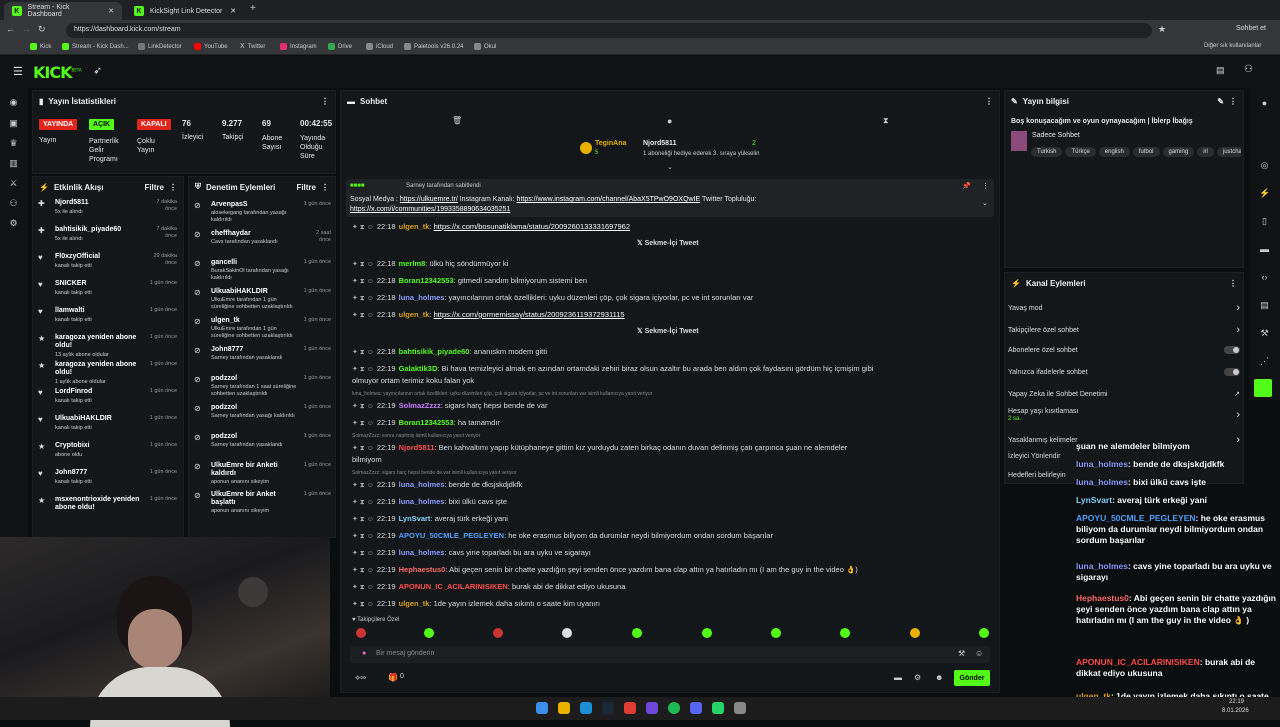  Describe the element at coordinates (433, 46) in the screenshot. I see `bookmark-item: Paletools v26.0.24` at that location.